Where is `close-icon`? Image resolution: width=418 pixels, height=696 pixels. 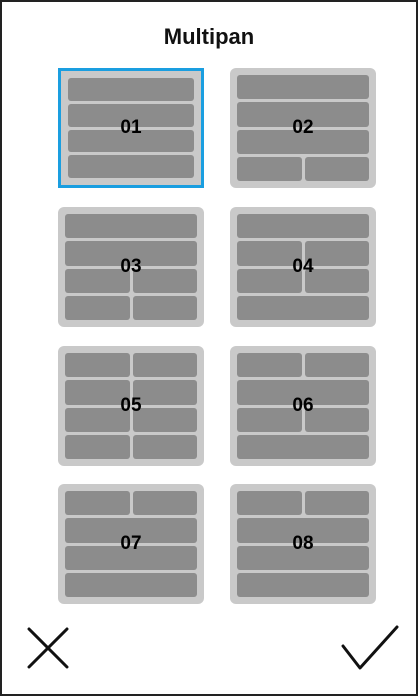 close-icon is located at coordinates (48, 648).